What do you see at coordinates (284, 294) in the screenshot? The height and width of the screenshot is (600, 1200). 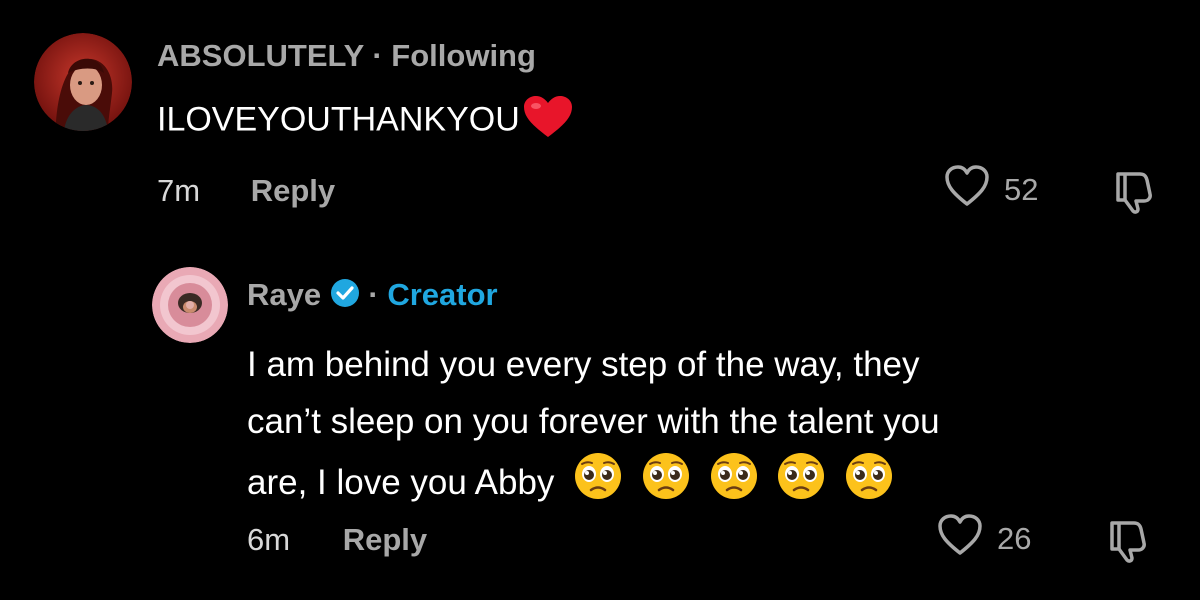 I see `username: Raye` at bounding box center [284, 294].